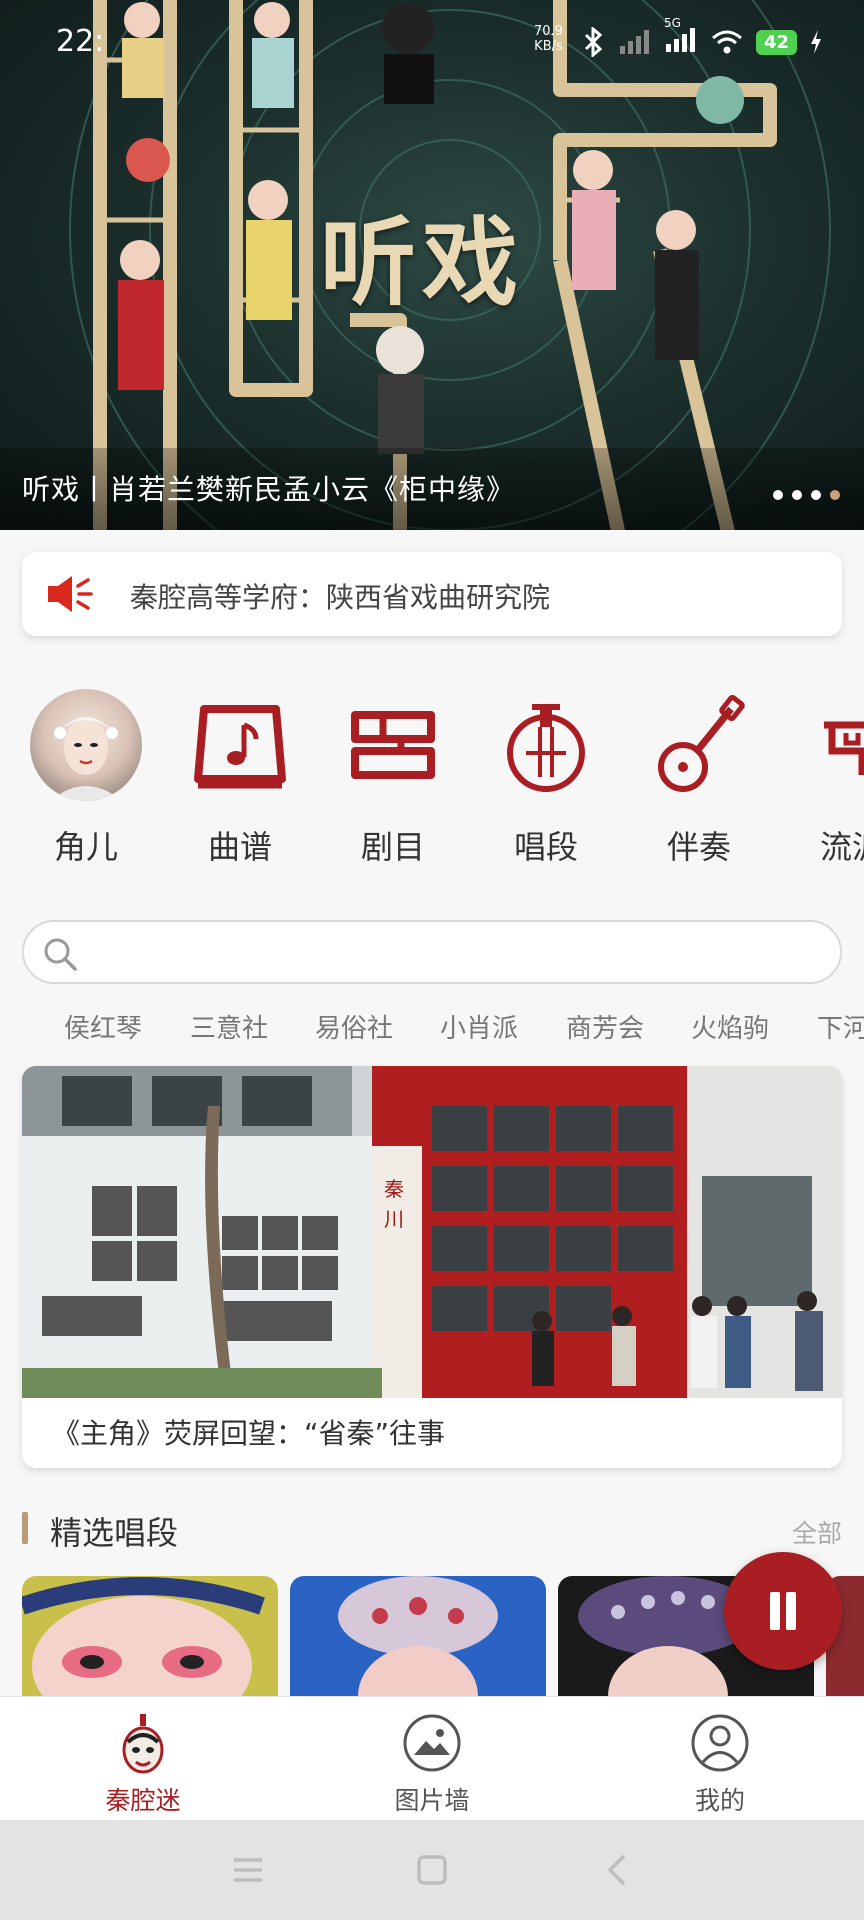  I want to click on category-repertoire: 剧目, so click(393, 774).